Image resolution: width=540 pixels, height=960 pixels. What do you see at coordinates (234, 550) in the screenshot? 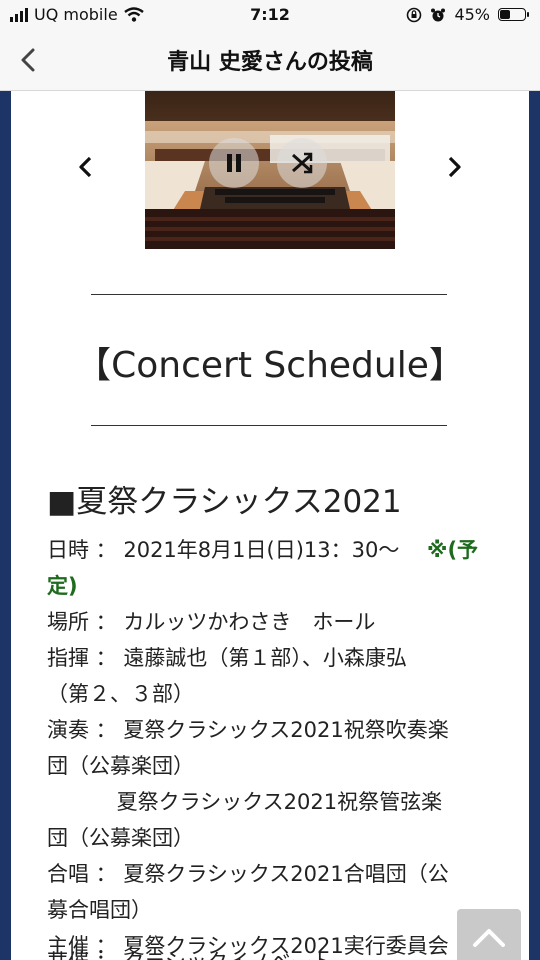
I see `event-date: 日時 ： 2021年8月1日(日)13：30～` at bounding box center [234, 550].